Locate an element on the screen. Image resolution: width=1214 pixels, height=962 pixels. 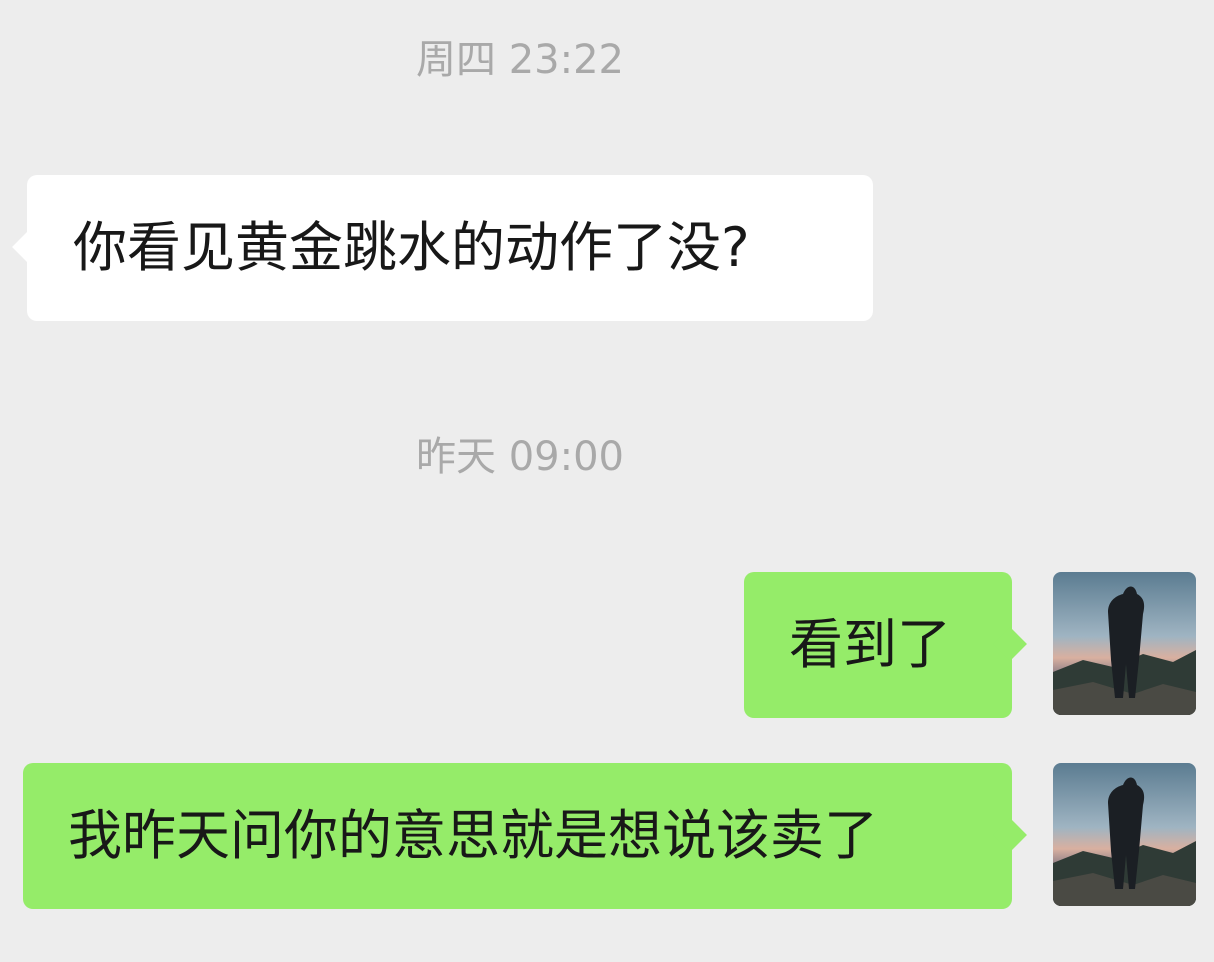
message-text: 看到了 is located at coordinates (870, 644).